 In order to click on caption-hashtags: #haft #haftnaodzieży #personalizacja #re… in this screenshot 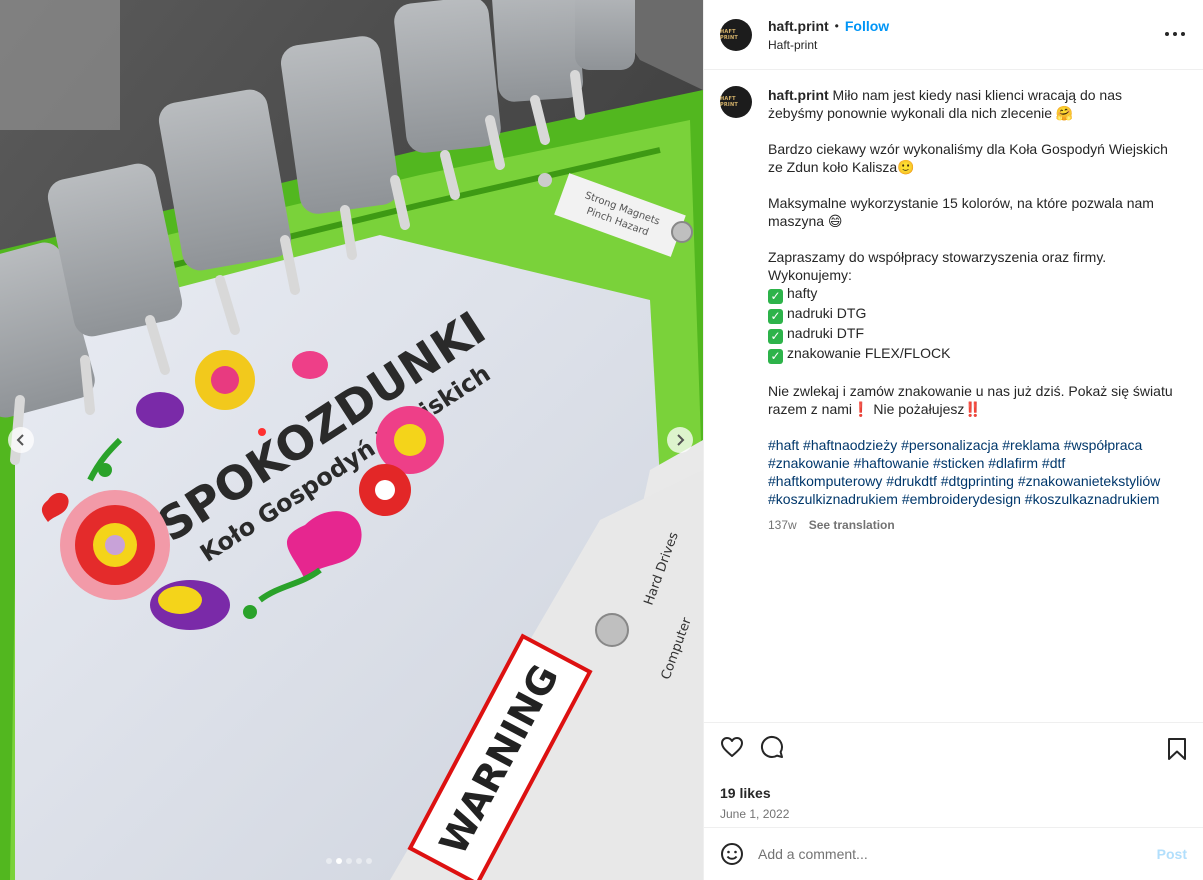, I will do `click(973, 472)`.